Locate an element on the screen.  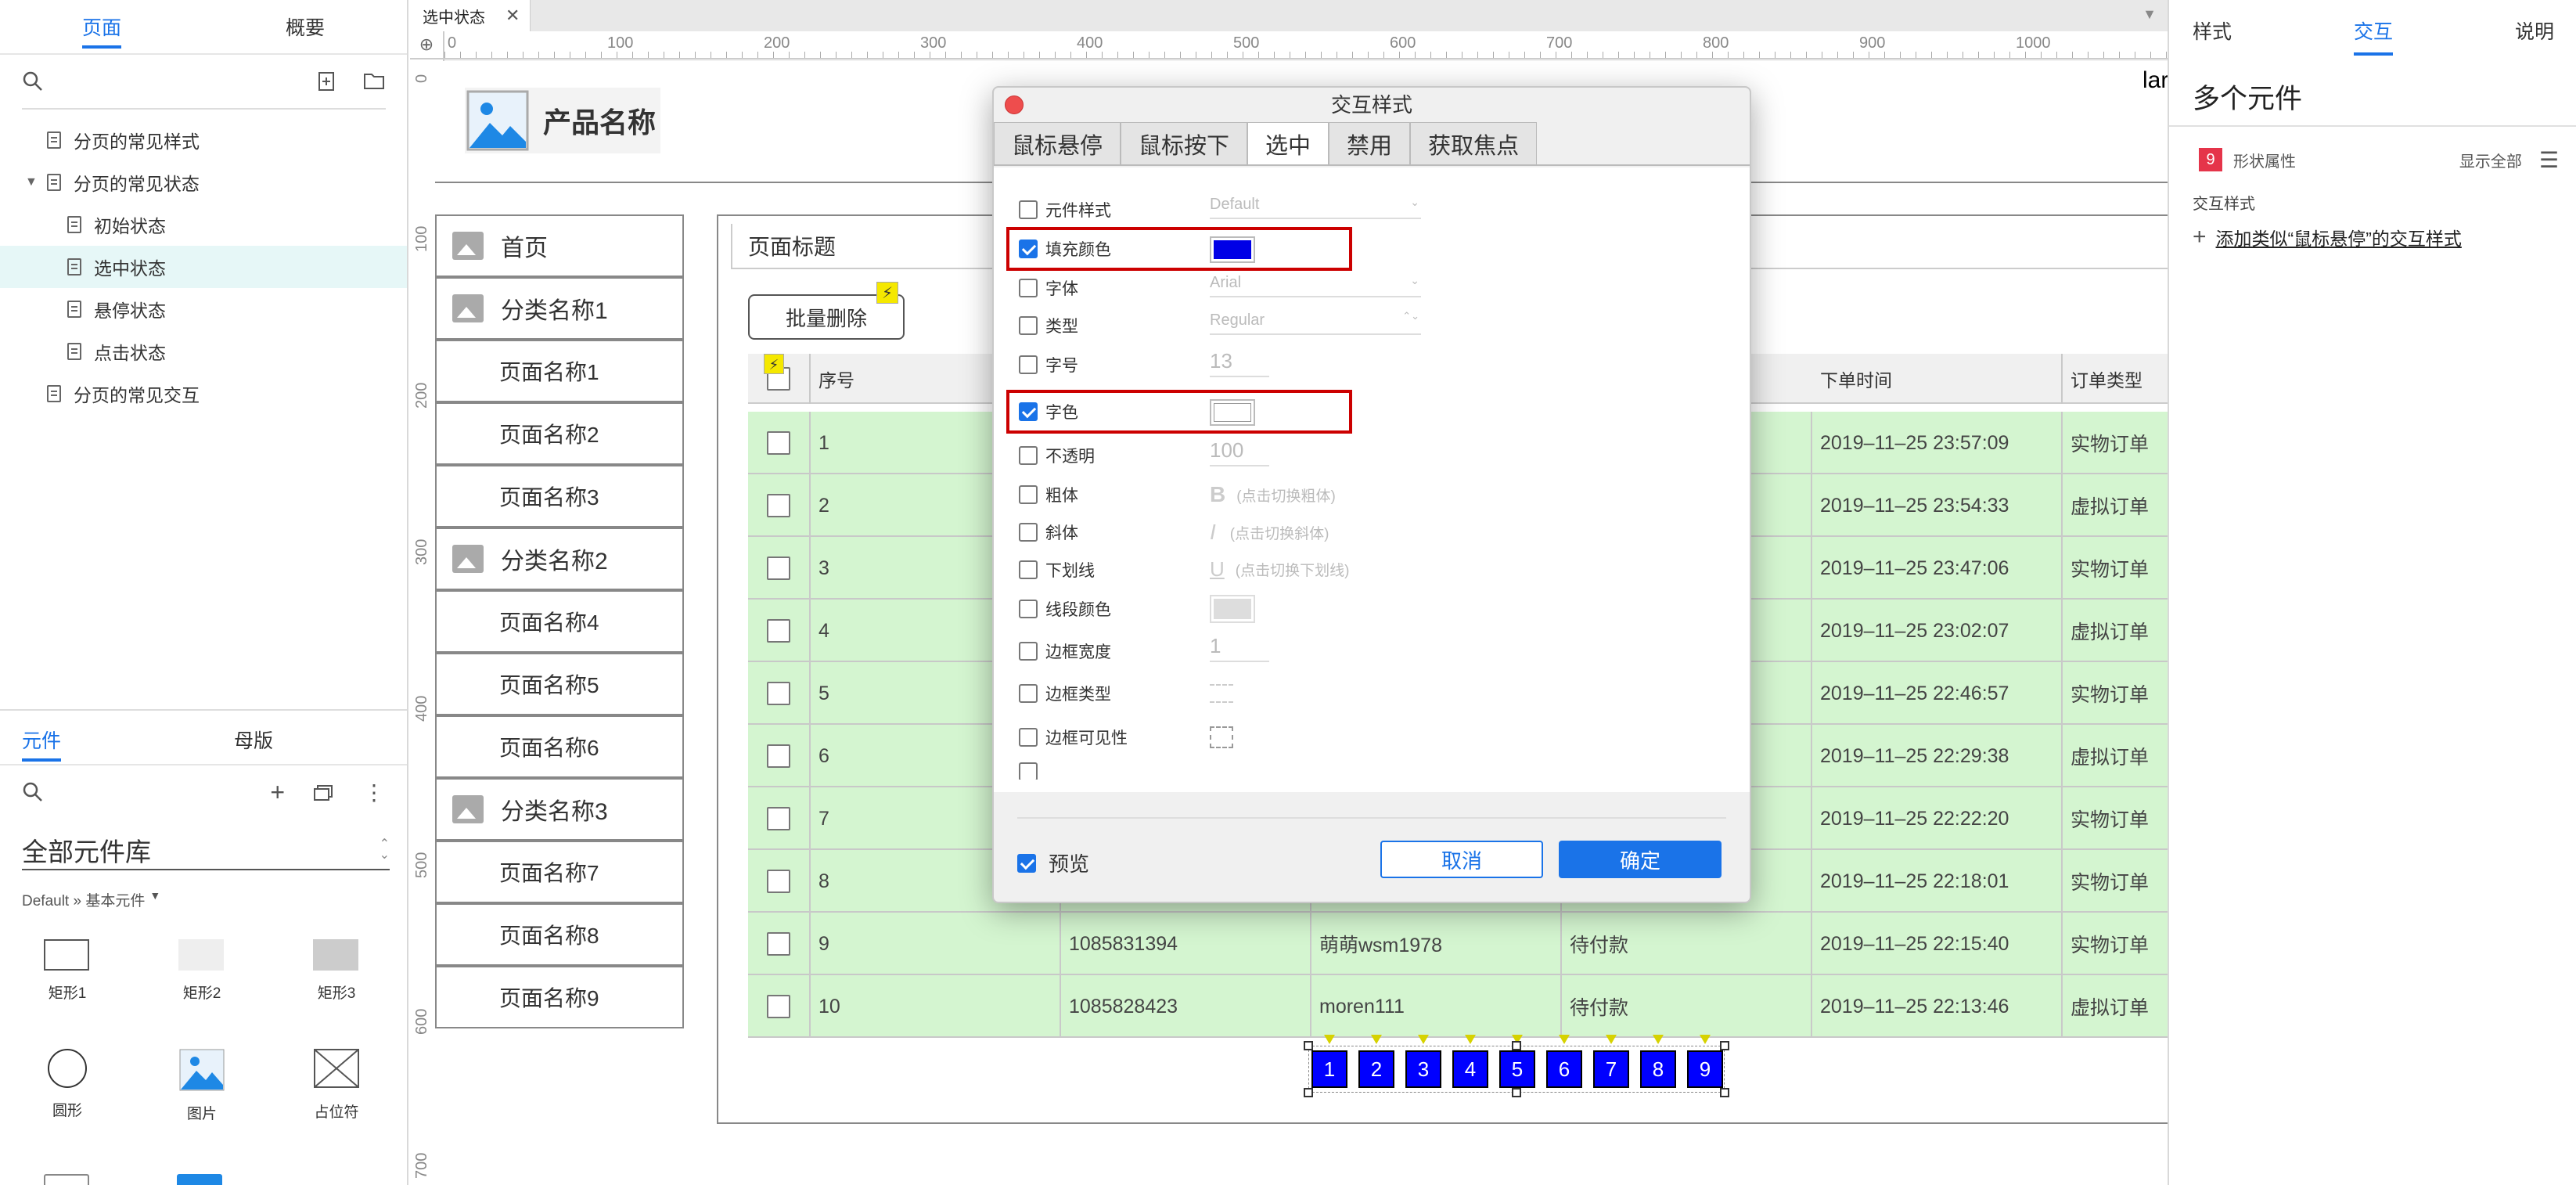
prop-border-width: 边框宽度 is located at coordinates (1065, 651).